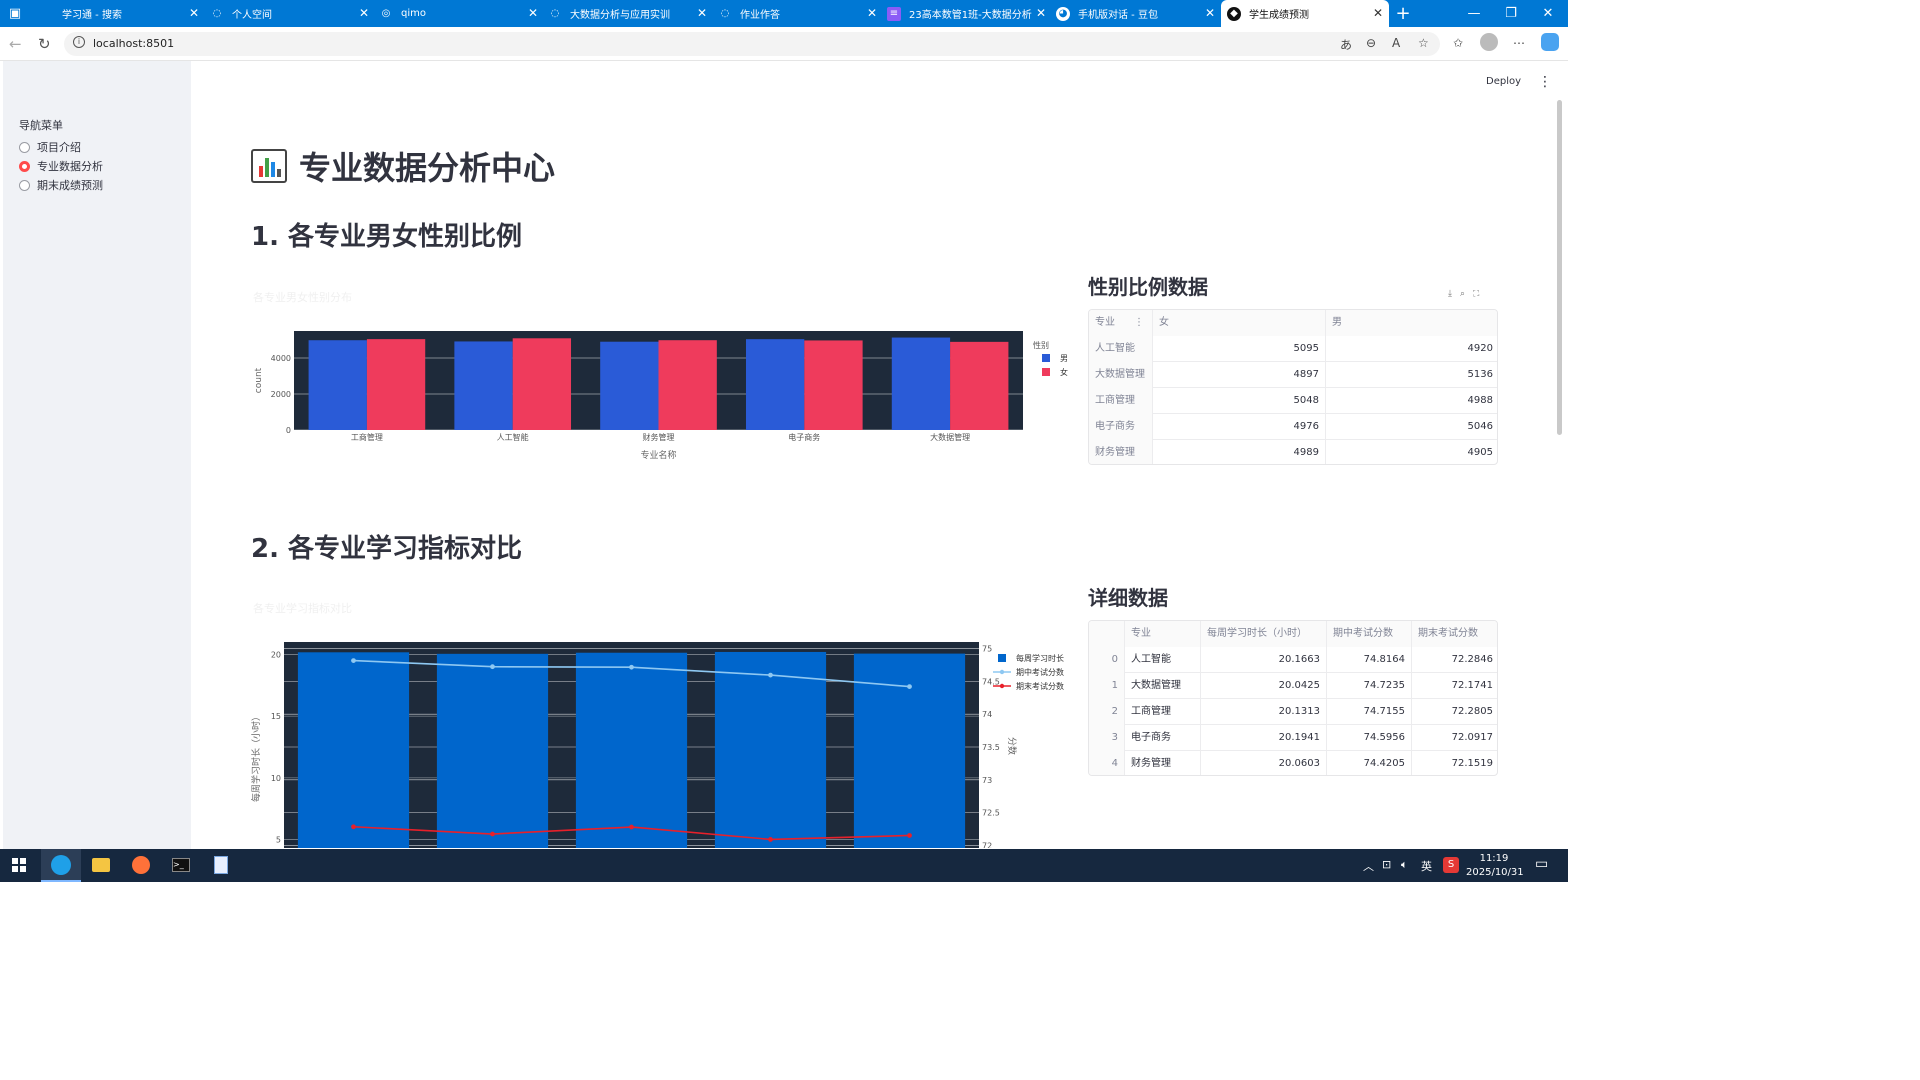 The height and width of the screenshot is (1080, 1920). Describe the element at coordinates (1121, 323) in the screenshot. I see `column-header: 专业 ⋮` at that location.